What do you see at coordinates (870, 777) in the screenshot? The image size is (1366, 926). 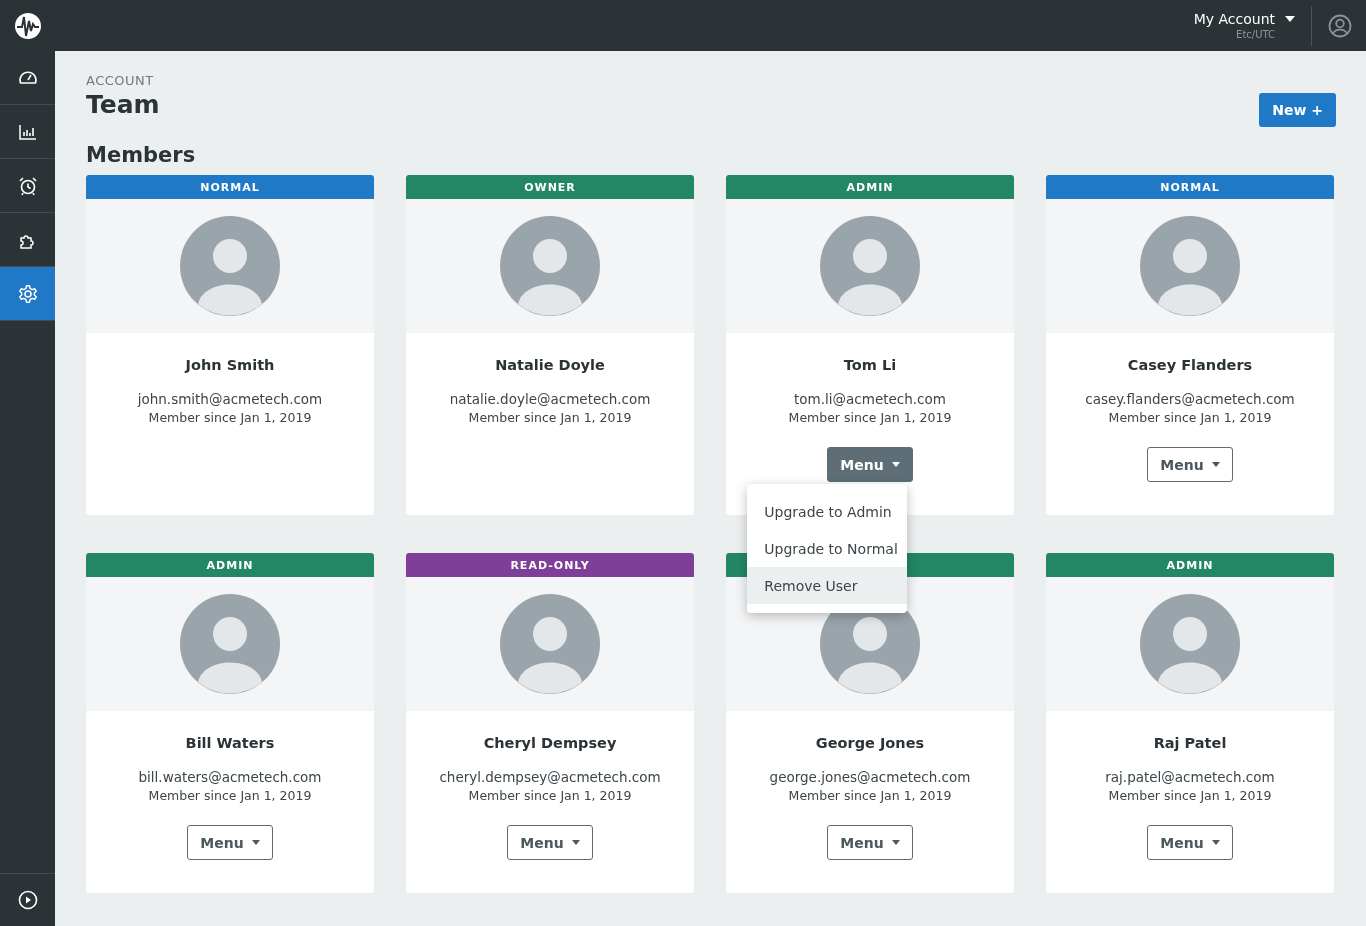 I see `member-email: george.jones@acmetech.com` at bounding box center [870, 777].